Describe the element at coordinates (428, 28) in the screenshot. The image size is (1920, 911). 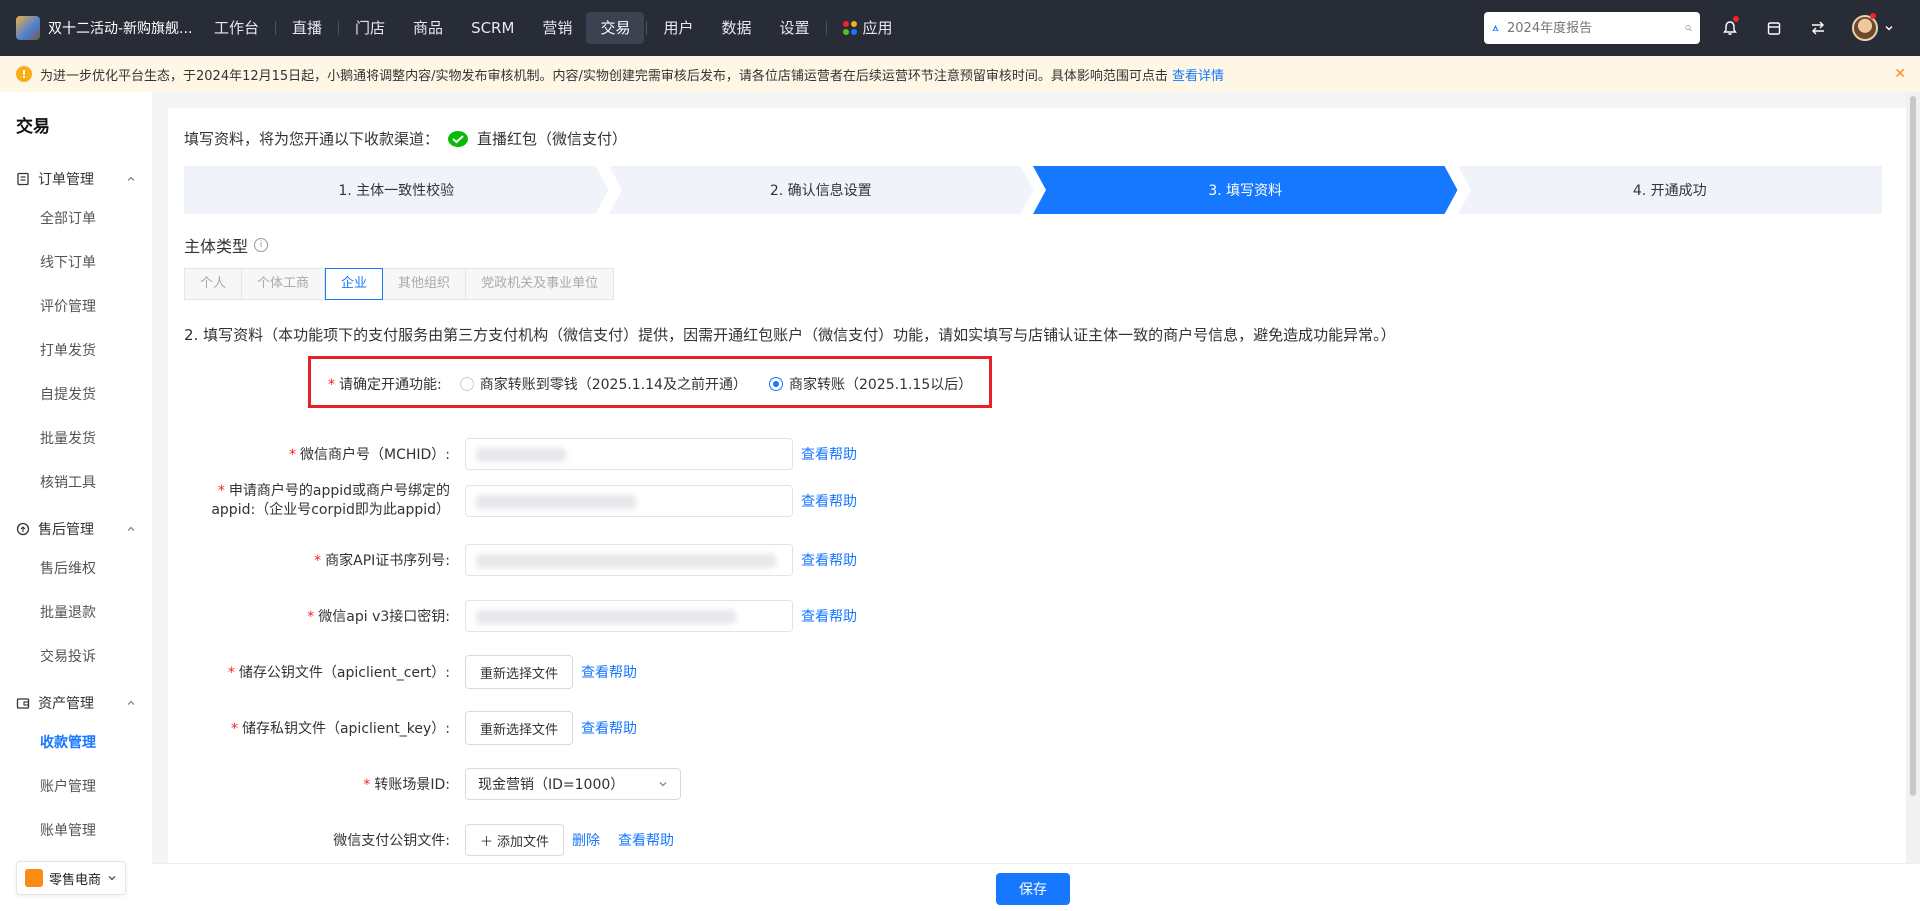
I see `nav-goods: 商品` at that location.